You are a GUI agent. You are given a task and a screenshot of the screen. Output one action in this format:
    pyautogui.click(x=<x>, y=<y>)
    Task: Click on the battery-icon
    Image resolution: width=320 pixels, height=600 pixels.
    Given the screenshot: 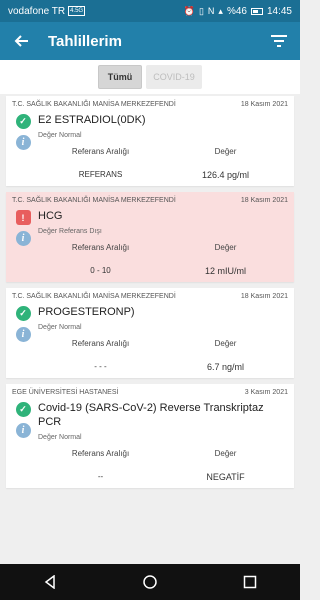 What is the action you would take?
    pyautogui.click(x=256, y=11)
    